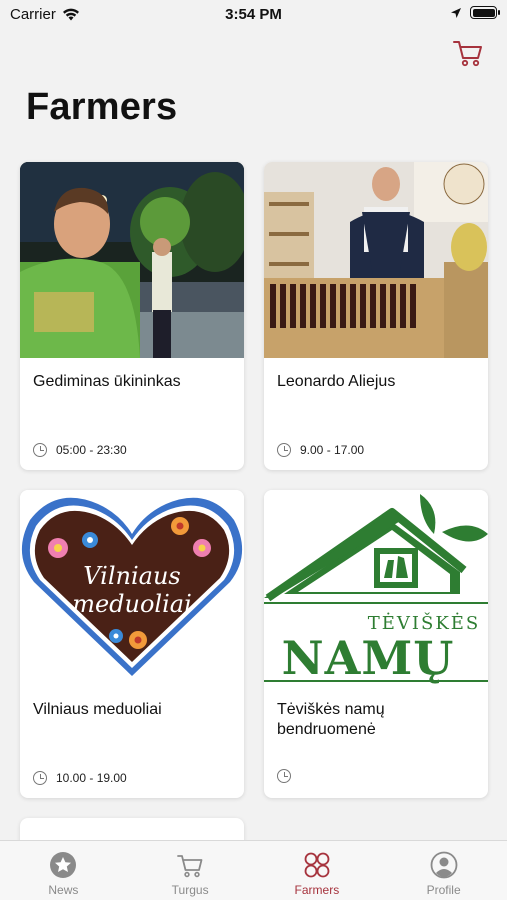  I want to click on hours-label: 05:00 - 23:30, so click(91, 450).